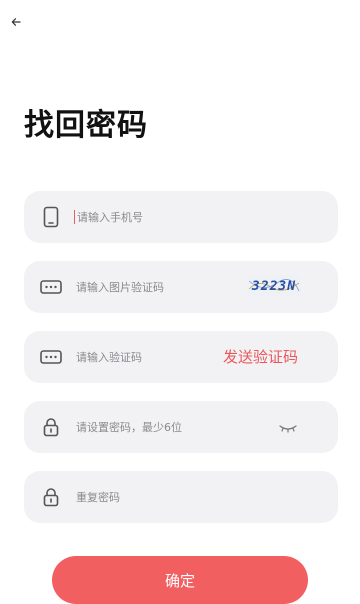  I want to click on arrow-left-icon, so click(16, 22).